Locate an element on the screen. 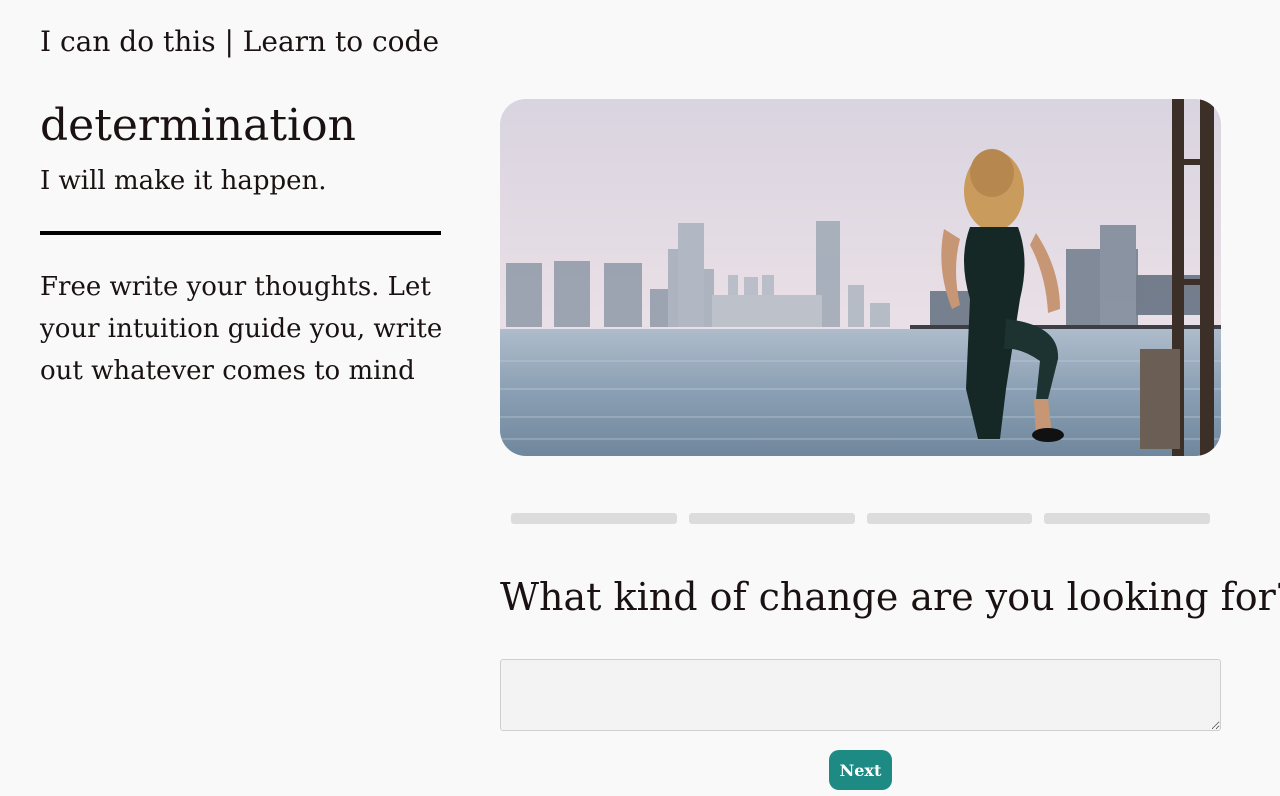 The image size is (1280, 796). progress-bar is located at coordinates (860, 518).